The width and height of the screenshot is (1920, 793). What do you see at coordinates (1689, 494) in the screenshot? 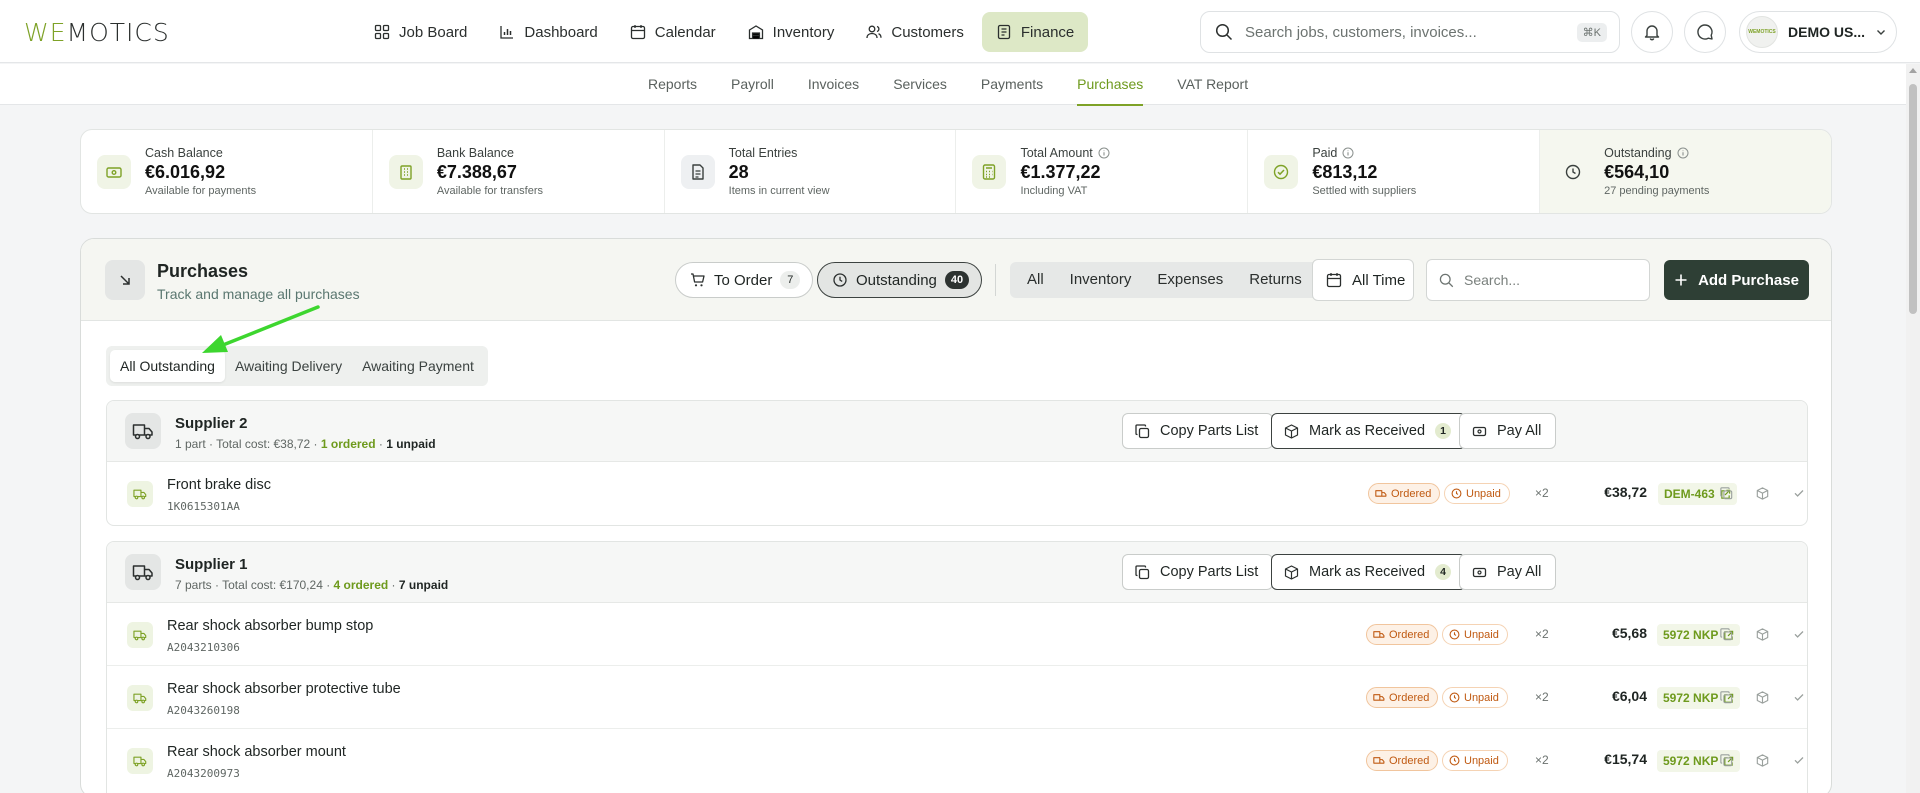
I see `reference-label: DEM-463` at bounding box center [1689, 494].